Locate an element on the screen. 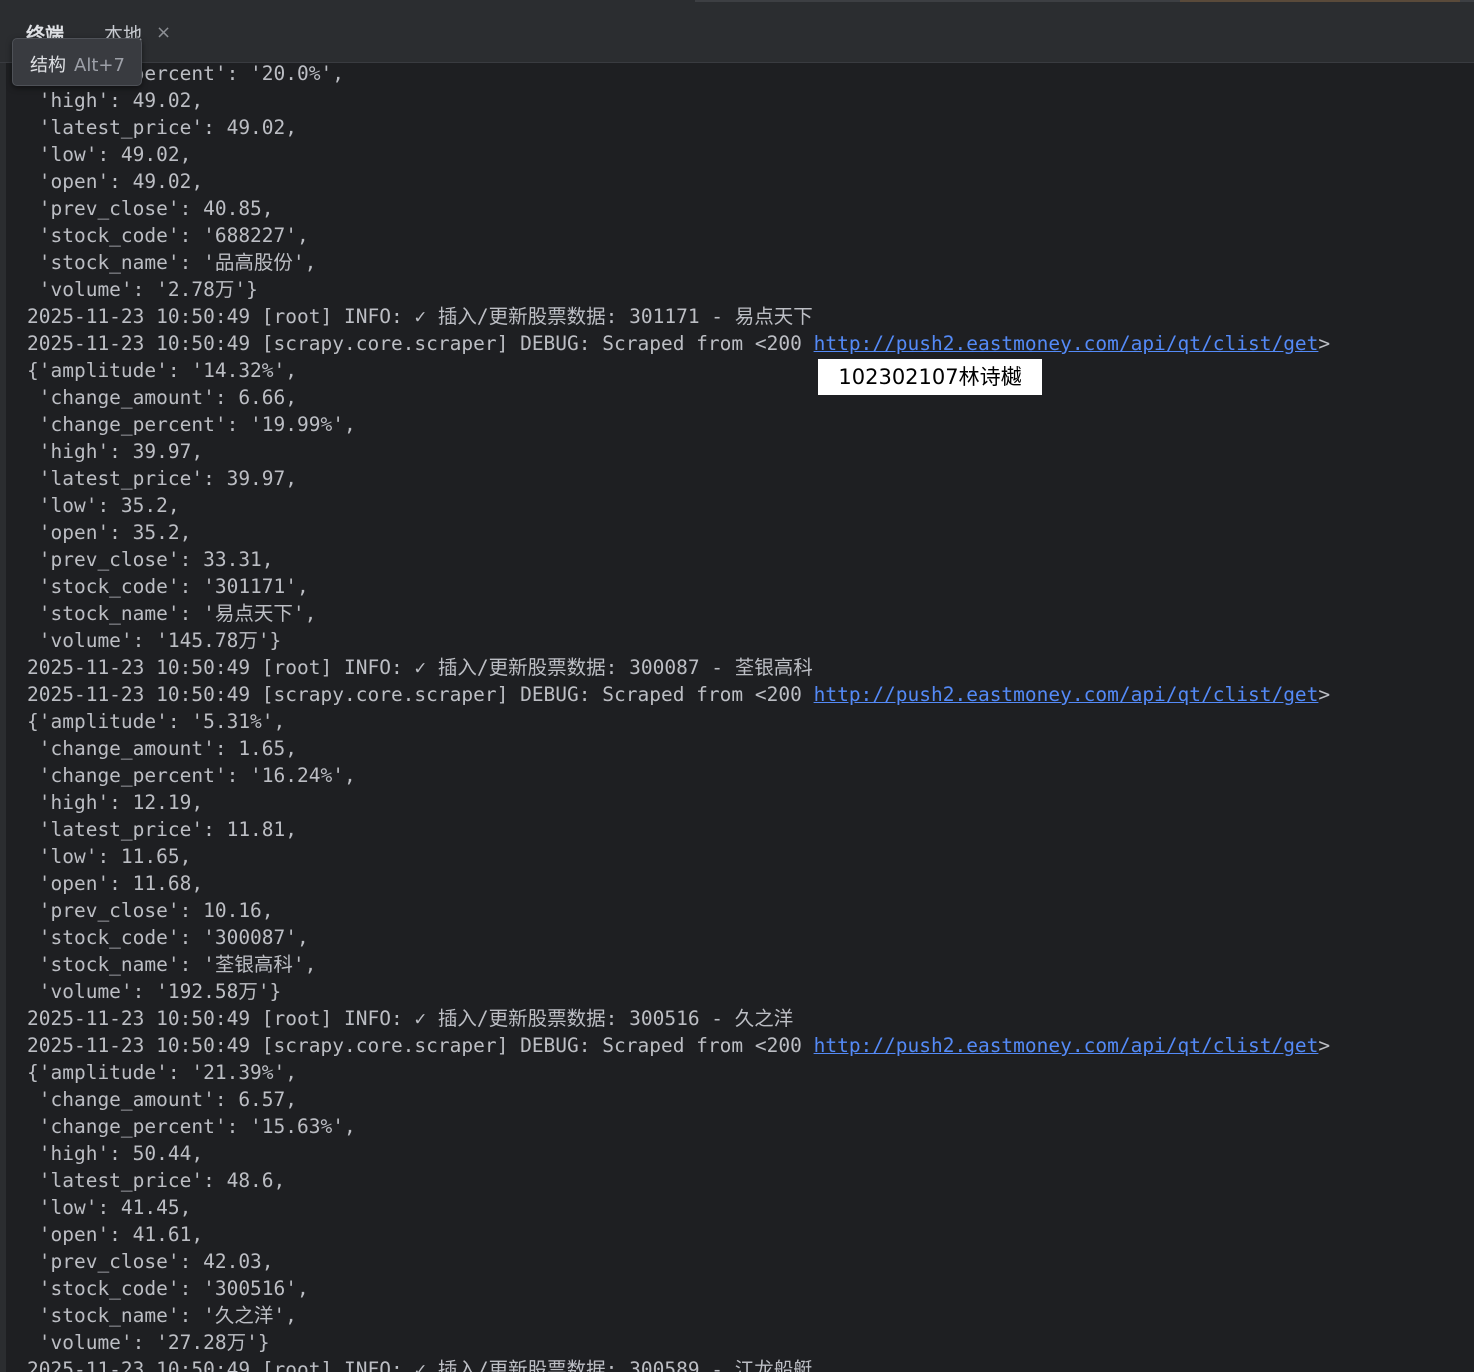 Image resolution: width=1474 pixels, height=1372 pixels. terminal-line: 'stock_name': '荃银高科', is located at coordinates (747, 964).